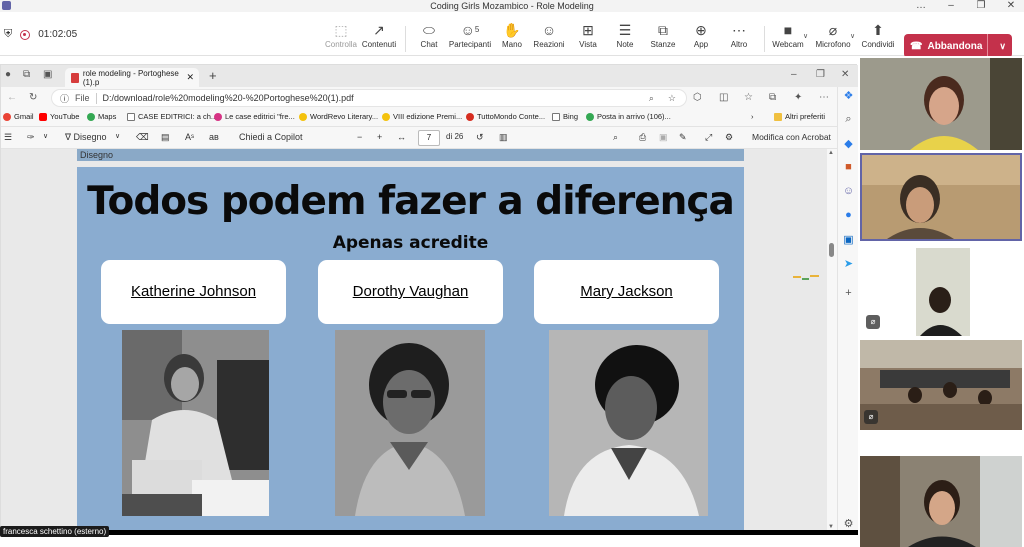 The image size is (1024, 547). What do you see at coordinates (379, 137) in the screenshot?
I see `zoom-in-icon: +` at bounding box center [379, 137].